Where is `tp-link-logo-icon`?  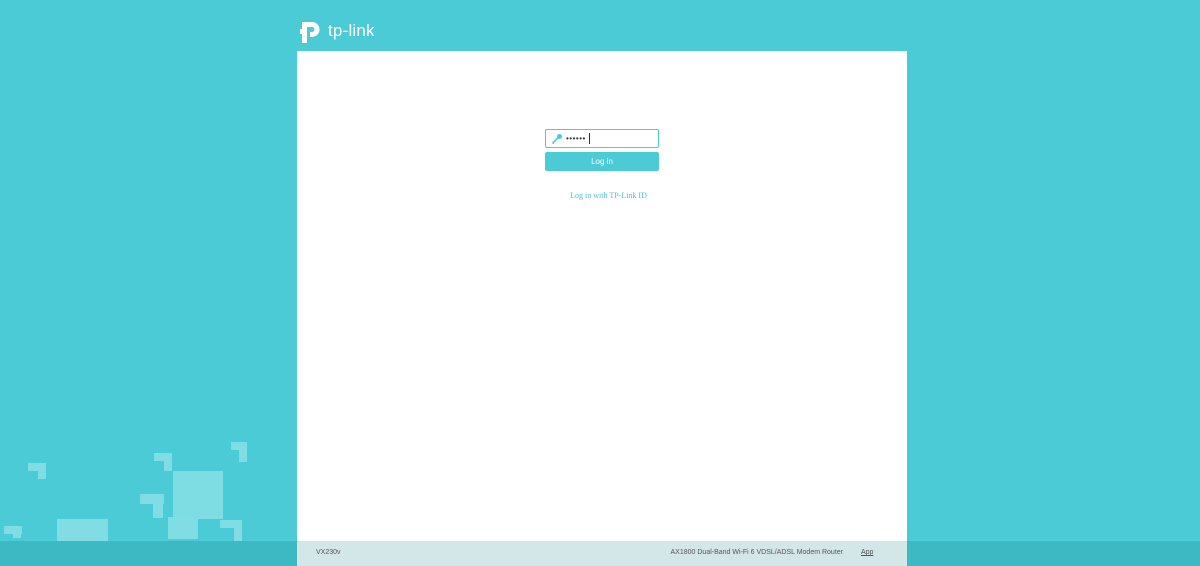 tp-link-logo-icon is located at coordinates (311, 31).